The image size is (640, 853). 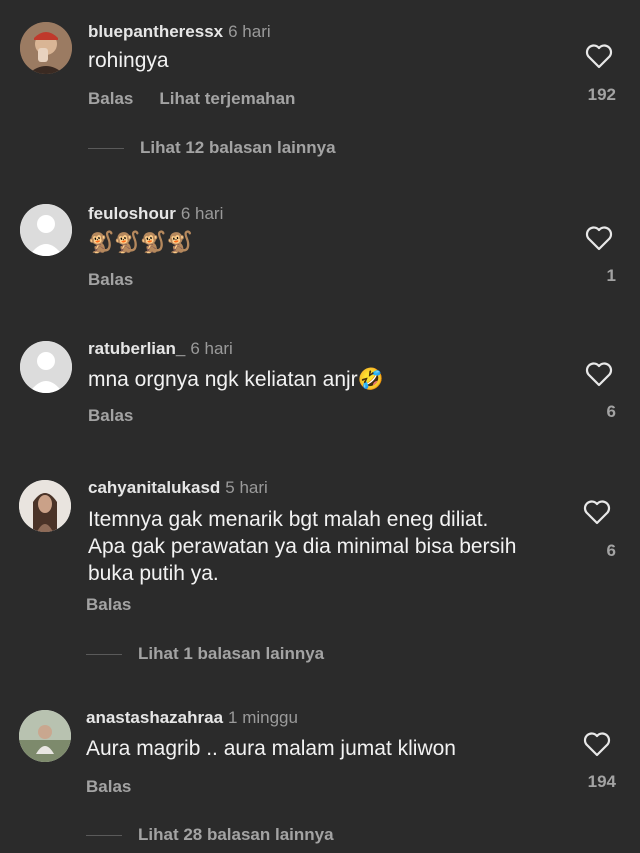 What do you see at coordinates (154, 717) in the screenshot?
I see `username: anastashazahraa` at bounding box center [154, 717].